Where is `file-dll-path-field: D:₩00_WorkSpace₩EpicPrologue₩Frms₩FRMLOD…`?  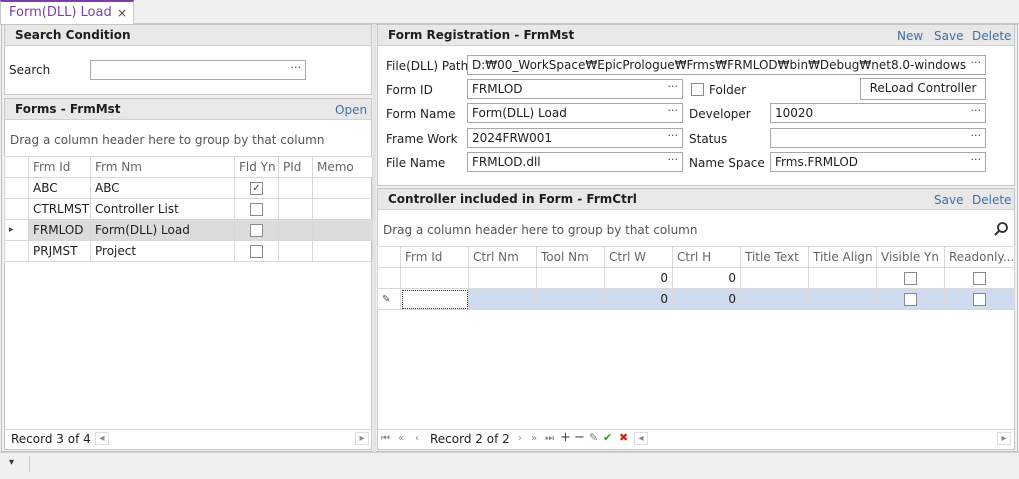 file-dll-path-field: D:₩00_WorkSpace₩EpicPrologue₩Frms₩FRMLOD… is located at coordinates (726, 65).